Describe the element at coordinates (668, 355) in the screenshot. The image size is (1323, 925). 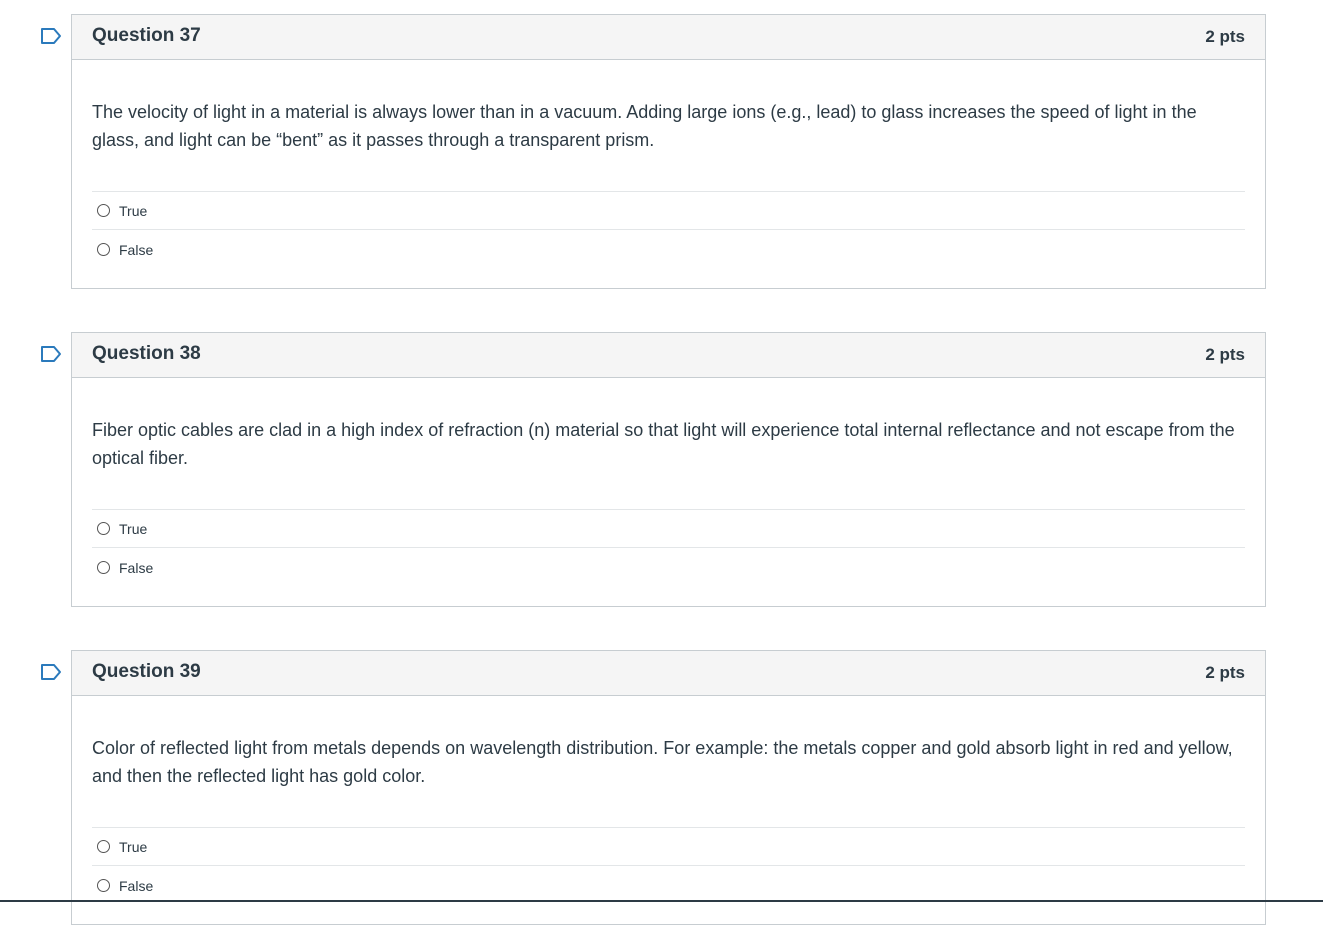
I see `question-header: Question 38 2 pts` at that location.